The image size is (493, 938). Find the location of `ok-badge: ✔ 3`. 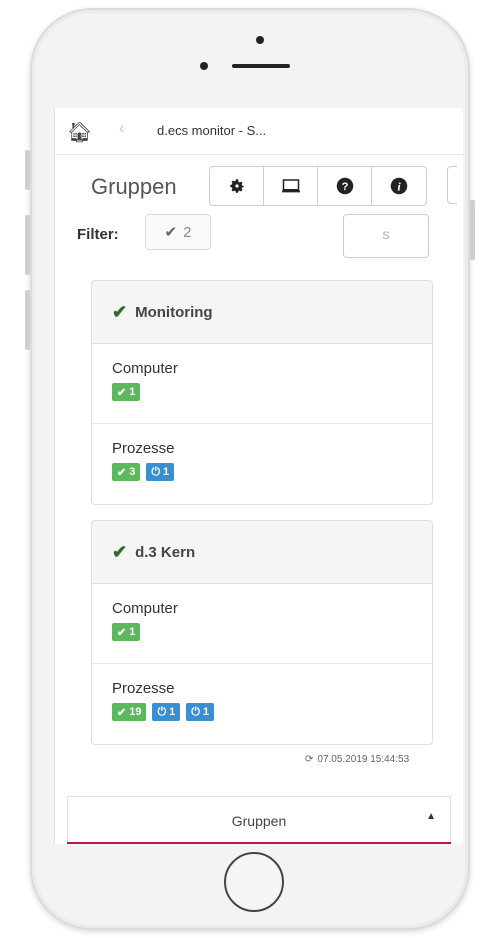

ok-badge: ✔ 3 is located at coordinates (126, 472).